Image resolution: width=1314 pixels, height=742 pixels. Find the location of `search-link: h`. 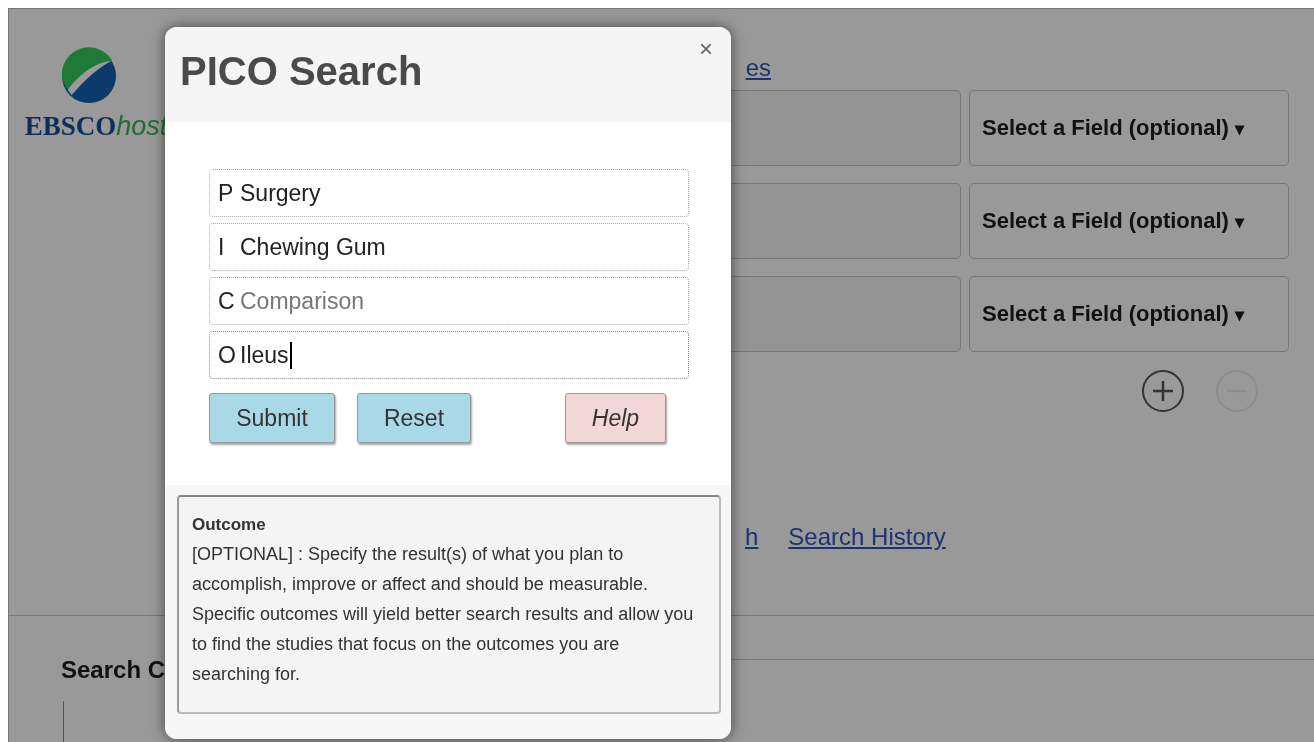

search-link: h is located at coordinates (752, 537).